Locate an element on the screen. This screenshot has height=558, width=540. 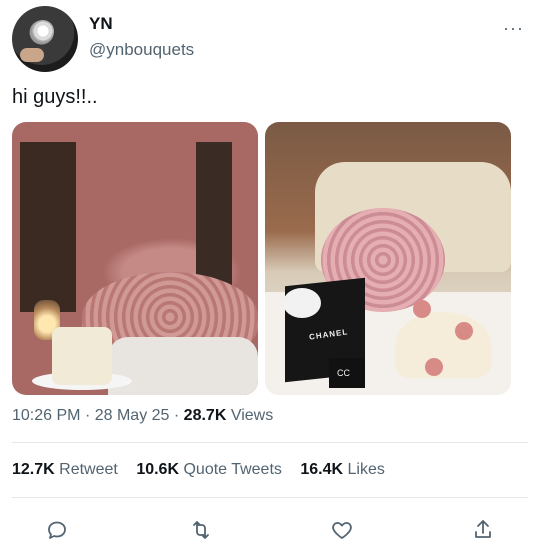
display-name: YN is located at coordinates (101, 24).